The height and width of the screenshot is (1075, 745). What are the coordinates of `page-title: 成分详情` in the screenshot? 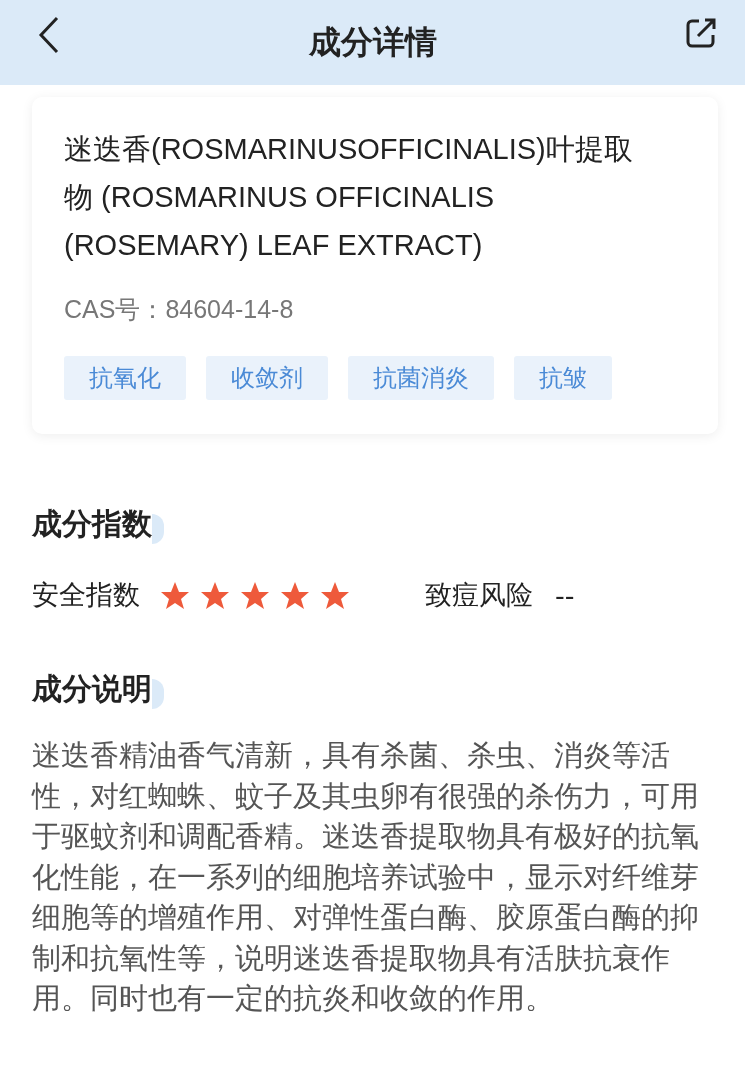 It's located at (372, 42).